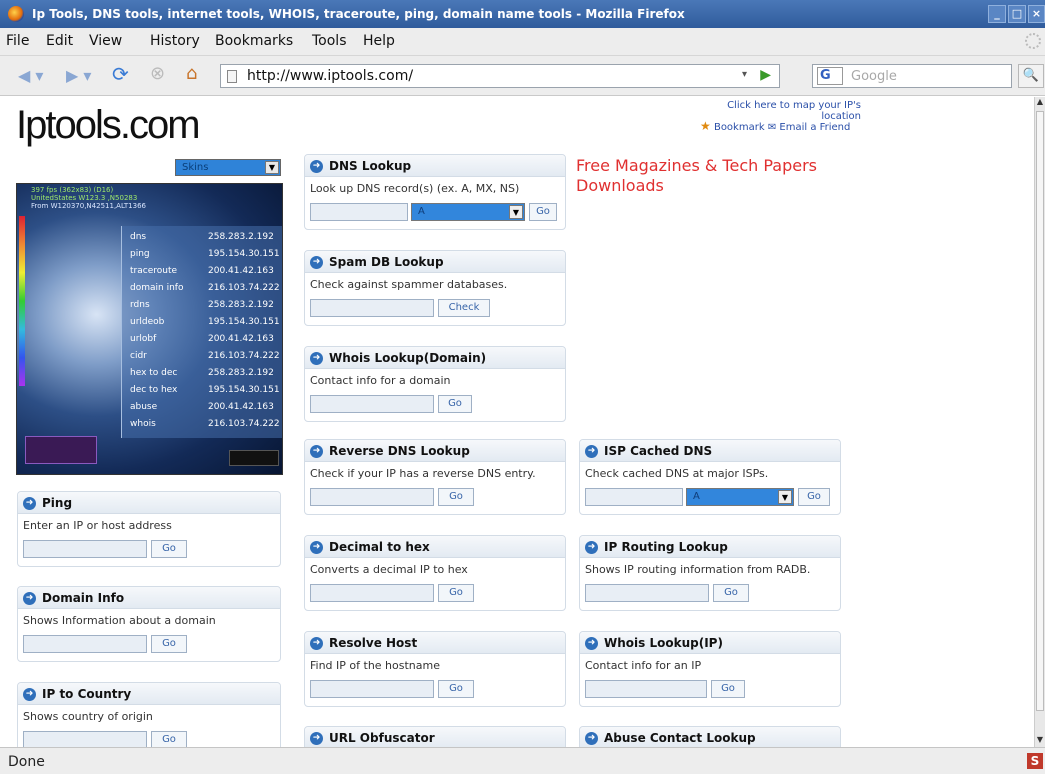 The width and height of the screenshot is (1045, 774). What do you see at coordinates (59, 41) in the screenshot?
I see `menu-edit: Edit` at bounding box center [59, 41].